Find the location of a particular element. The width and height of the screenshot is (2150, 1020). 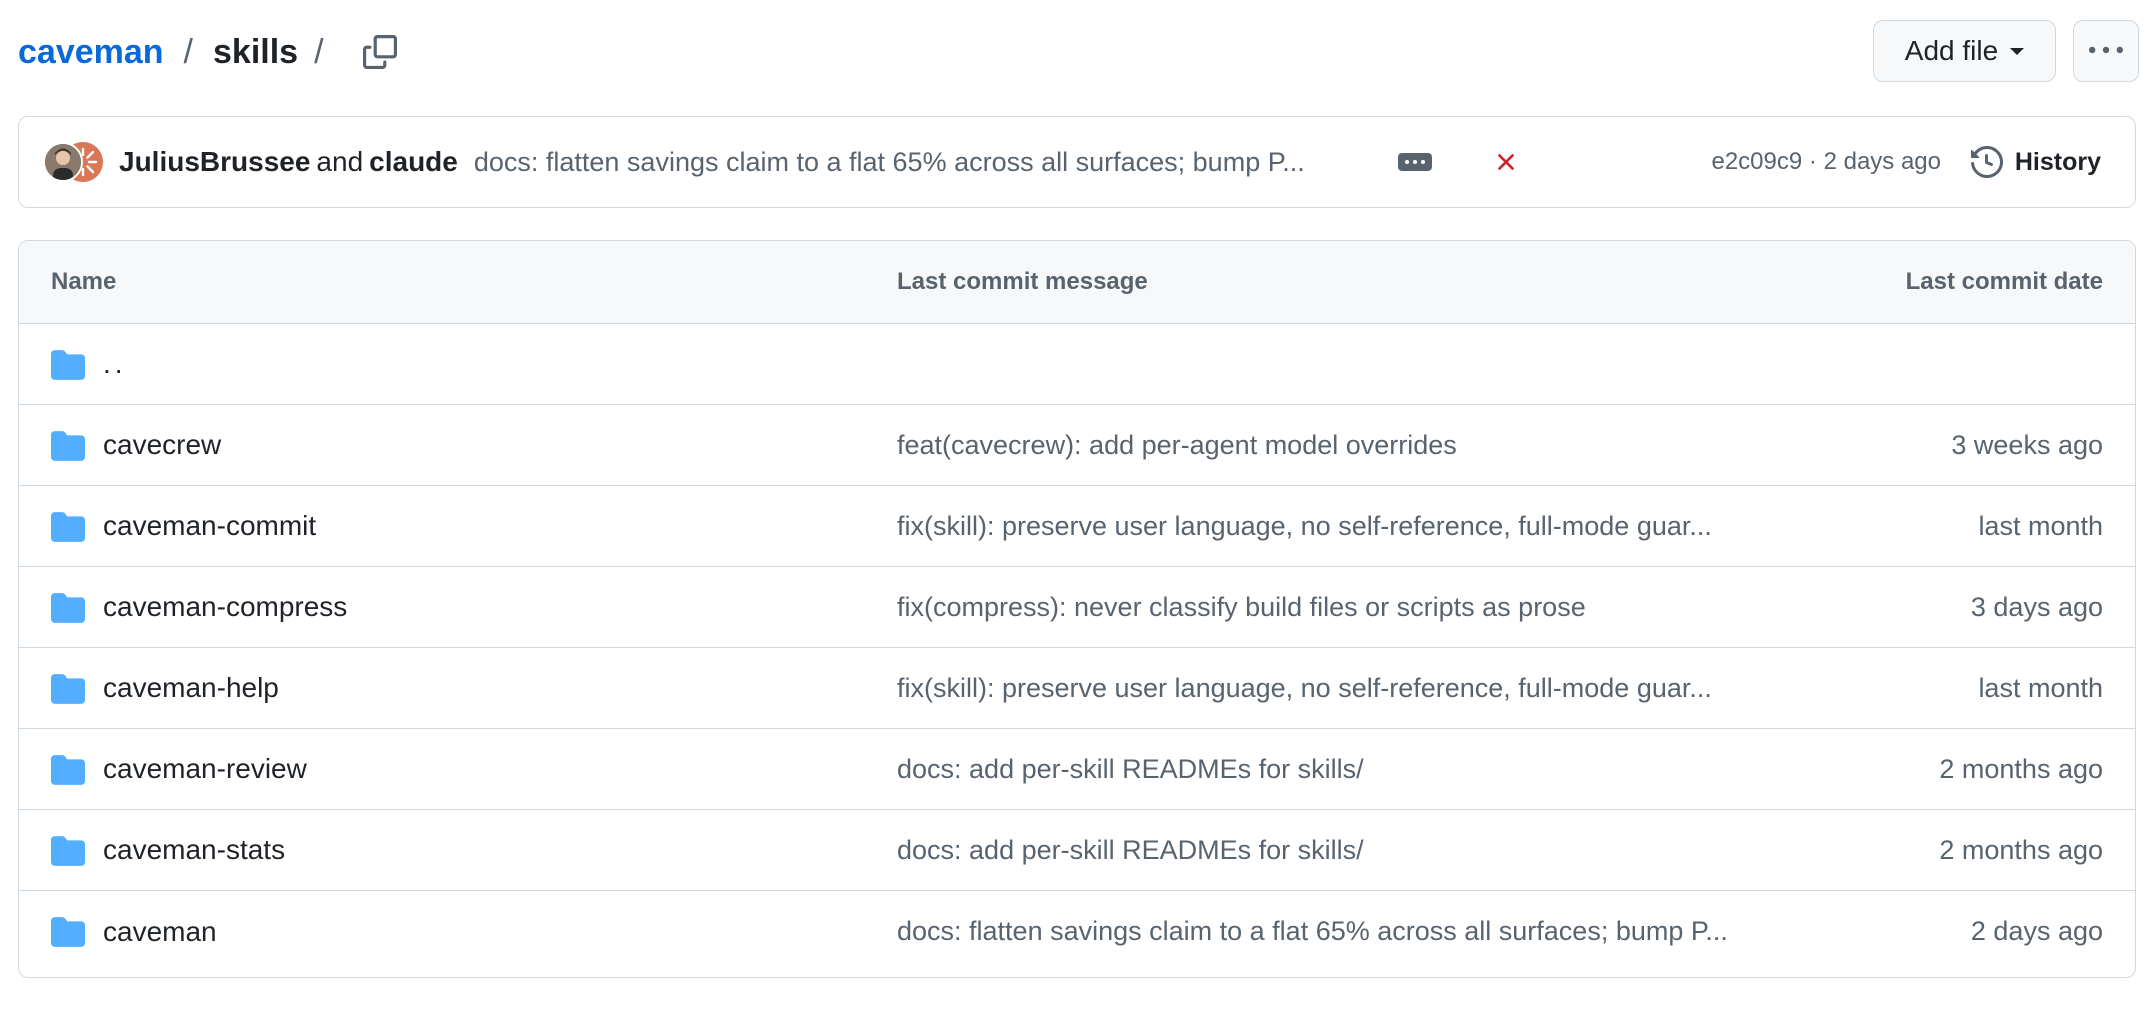

copy-path-button is located at coordinates (380, 52).